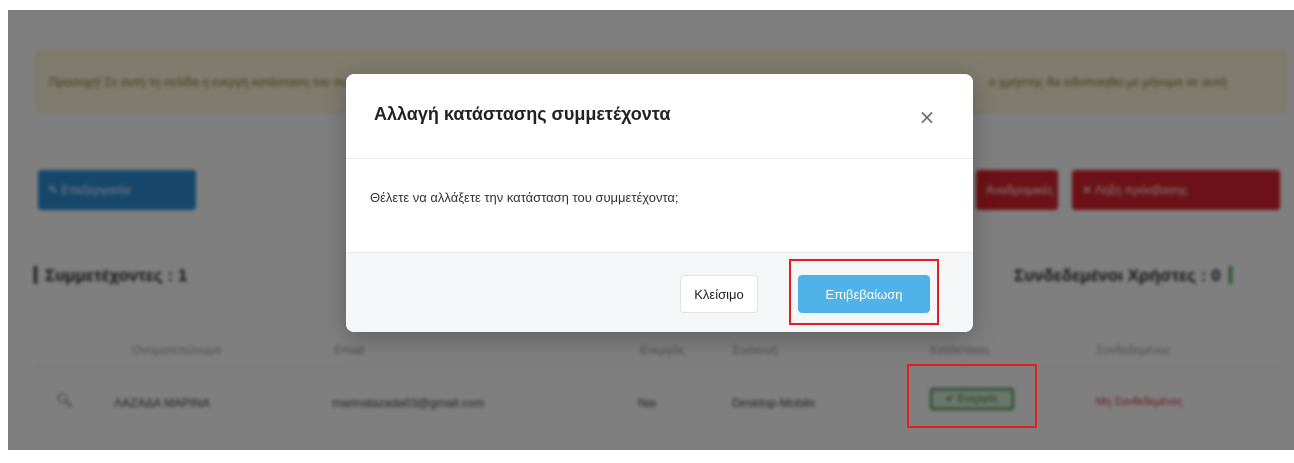 The height and width of the screenshot is (463, 1294). Describe the element at coordinates (864, 294) in the screenshot. I see `confirm-button: Επιβεβαίωση` at that location.